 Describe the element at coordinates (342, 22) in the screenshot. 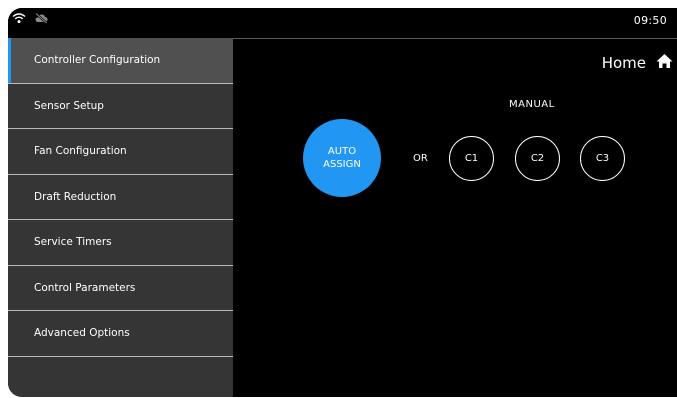

I see `status-bar: 09:50` at that location.